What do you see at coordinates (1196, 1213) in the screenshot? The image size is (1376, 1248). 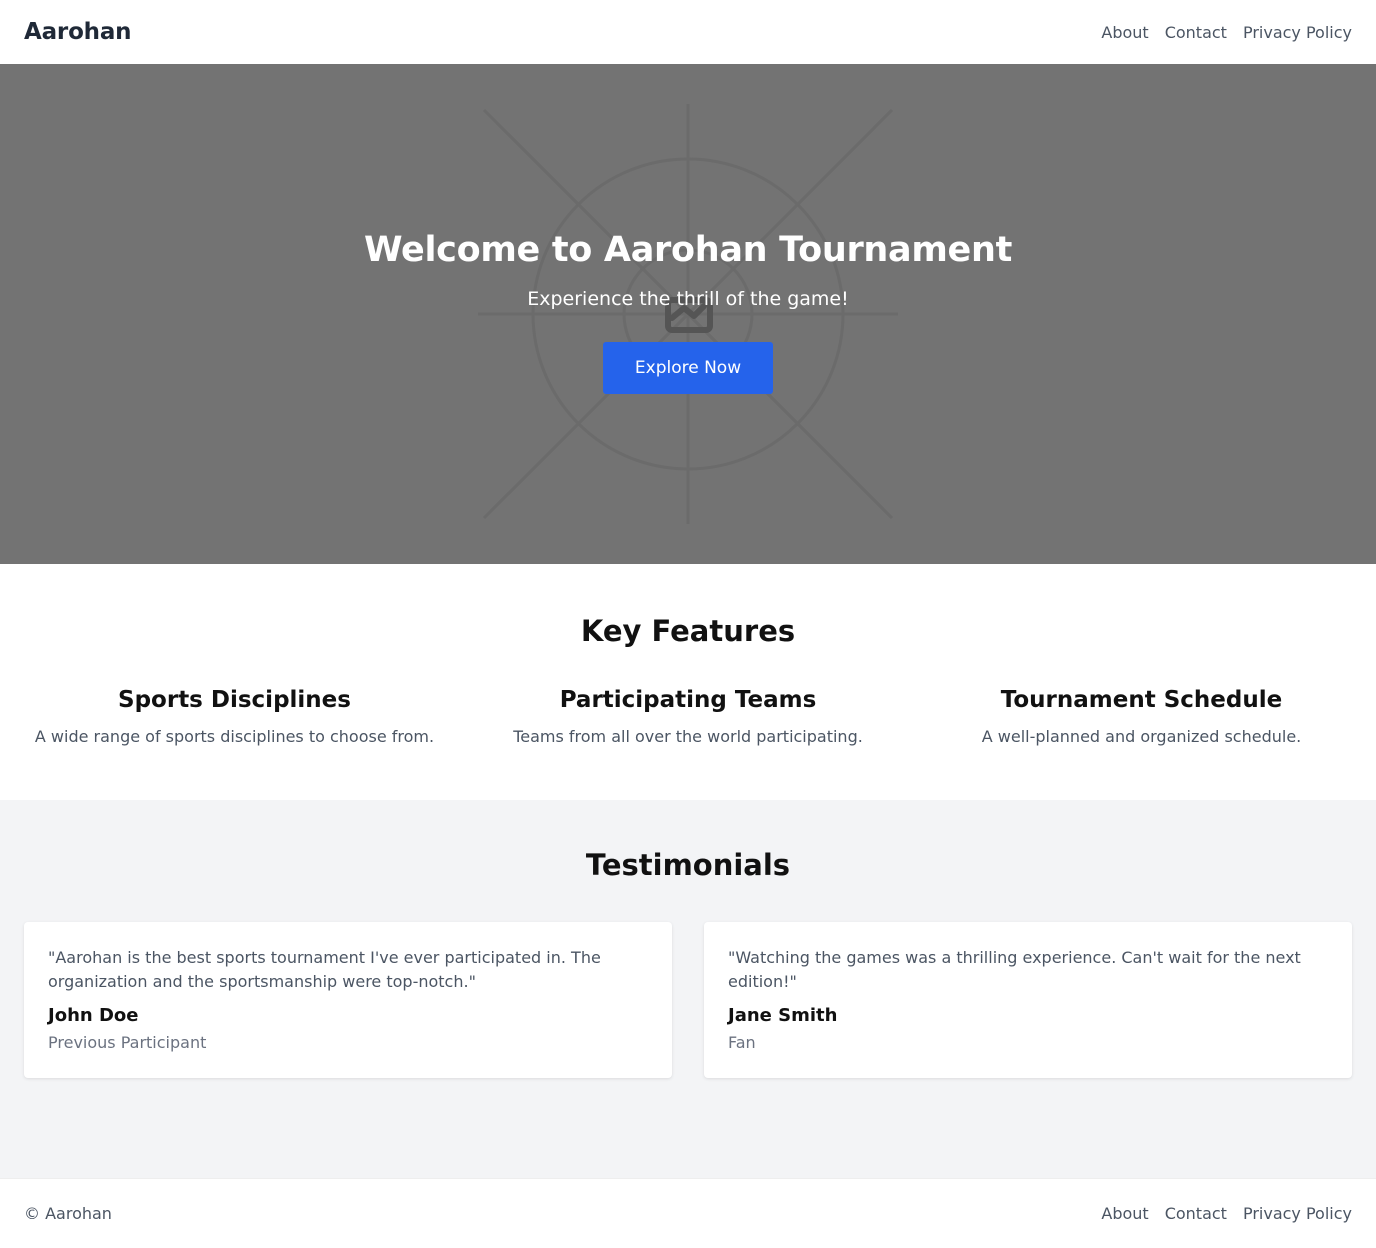 I see `footer-link-contact: Contact` at bounding box center [1196, 1213].